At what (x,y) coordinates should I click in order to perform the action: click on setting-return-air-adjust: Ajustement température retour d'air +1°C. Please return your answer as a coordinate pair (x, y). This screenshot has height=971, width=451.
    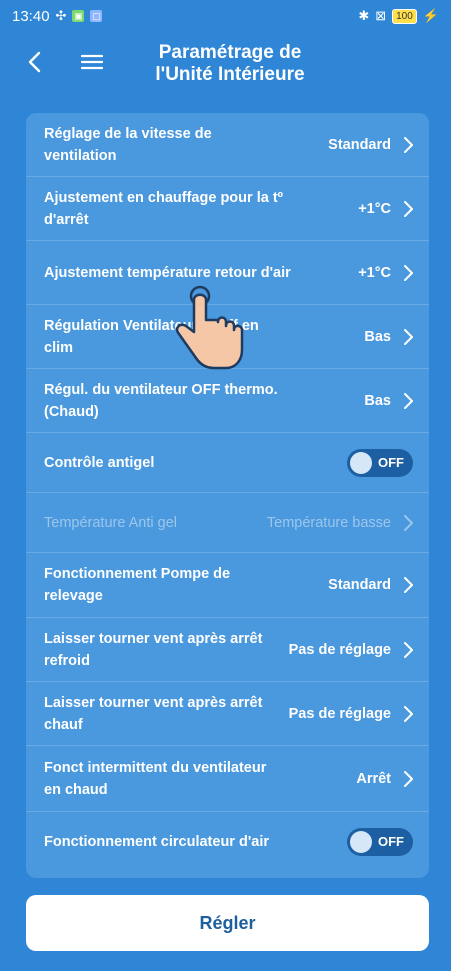
    Looking at the image, I should click on (227, 273).